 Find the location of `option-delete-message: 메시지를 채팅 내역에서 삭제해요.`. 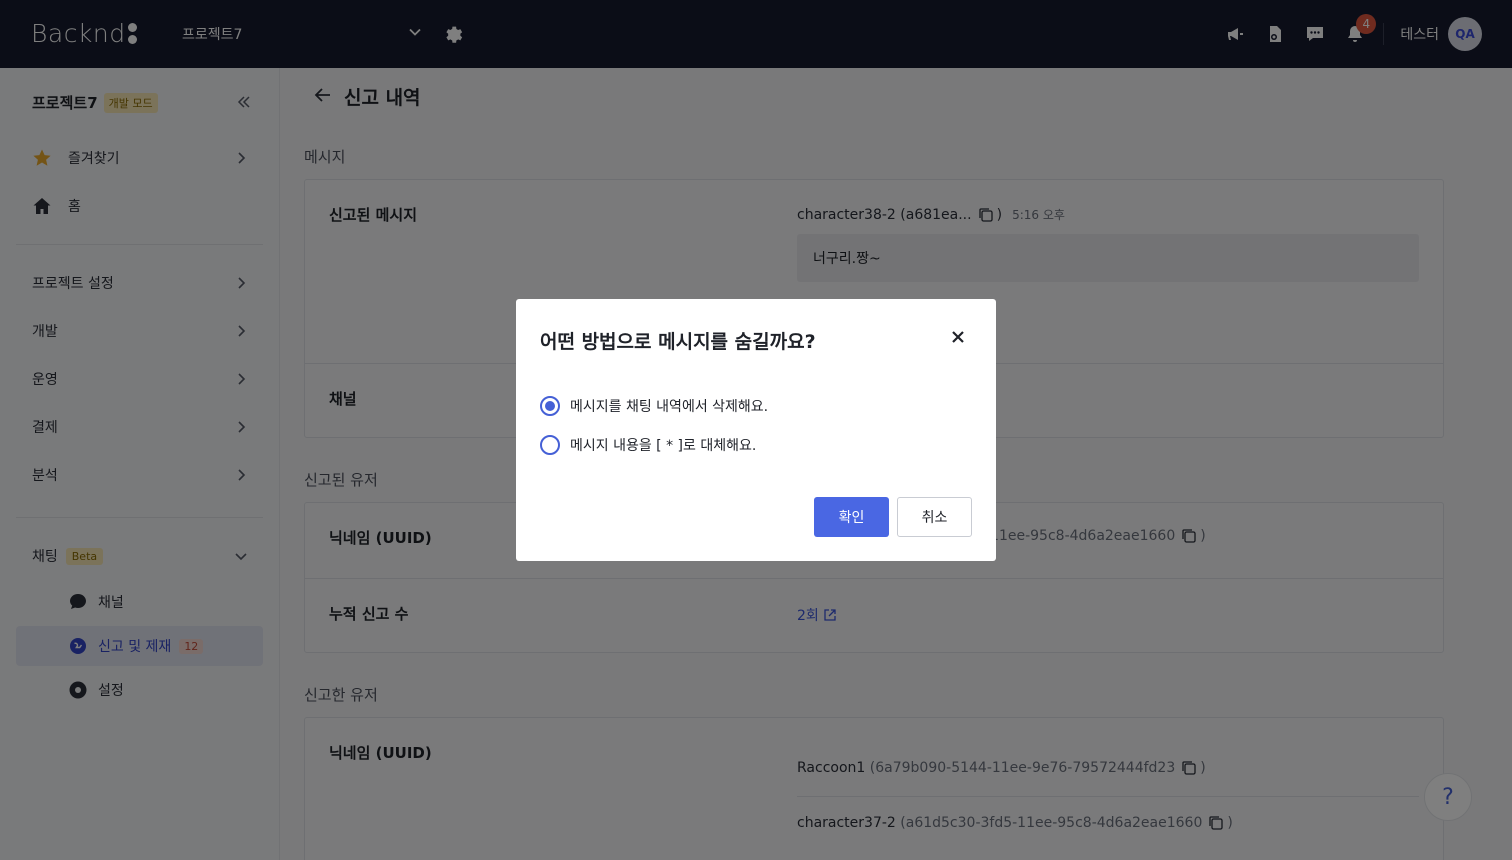

option-delete-message: 메시지를 채팅 내역에서 삭제해요. is located at coordinates (654, 406).